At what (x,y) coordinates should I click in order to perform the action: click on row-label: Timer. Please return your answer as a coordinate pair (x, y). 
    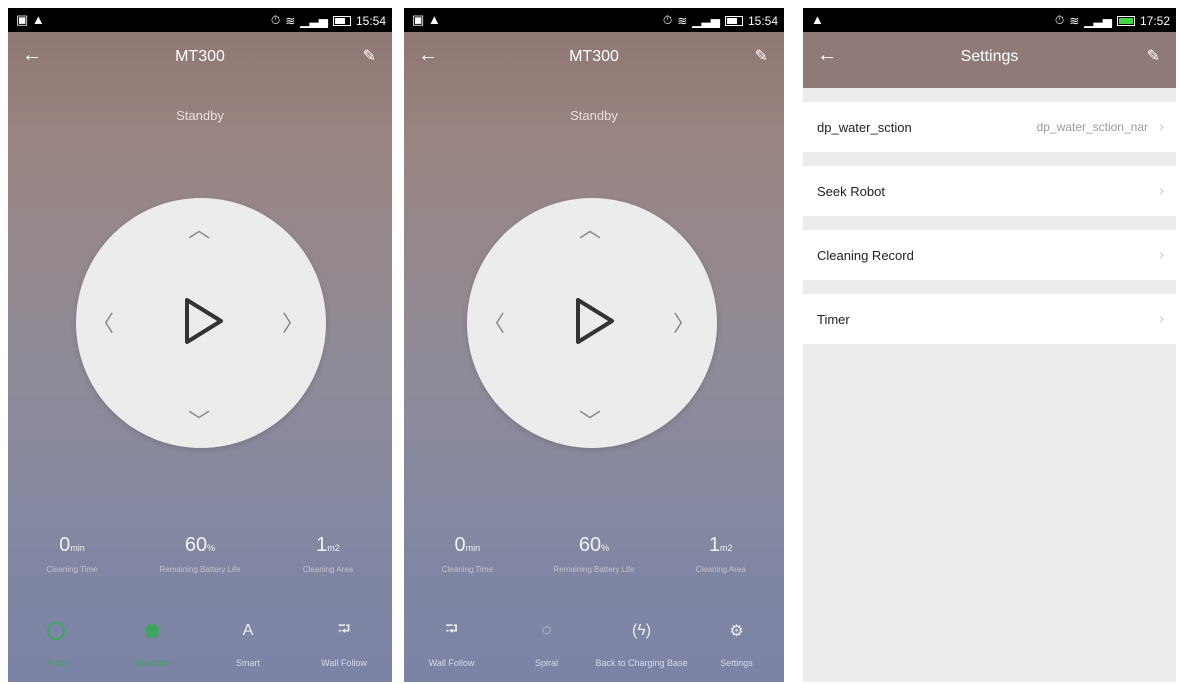
    Looking at the image, I should click on (833, 319).